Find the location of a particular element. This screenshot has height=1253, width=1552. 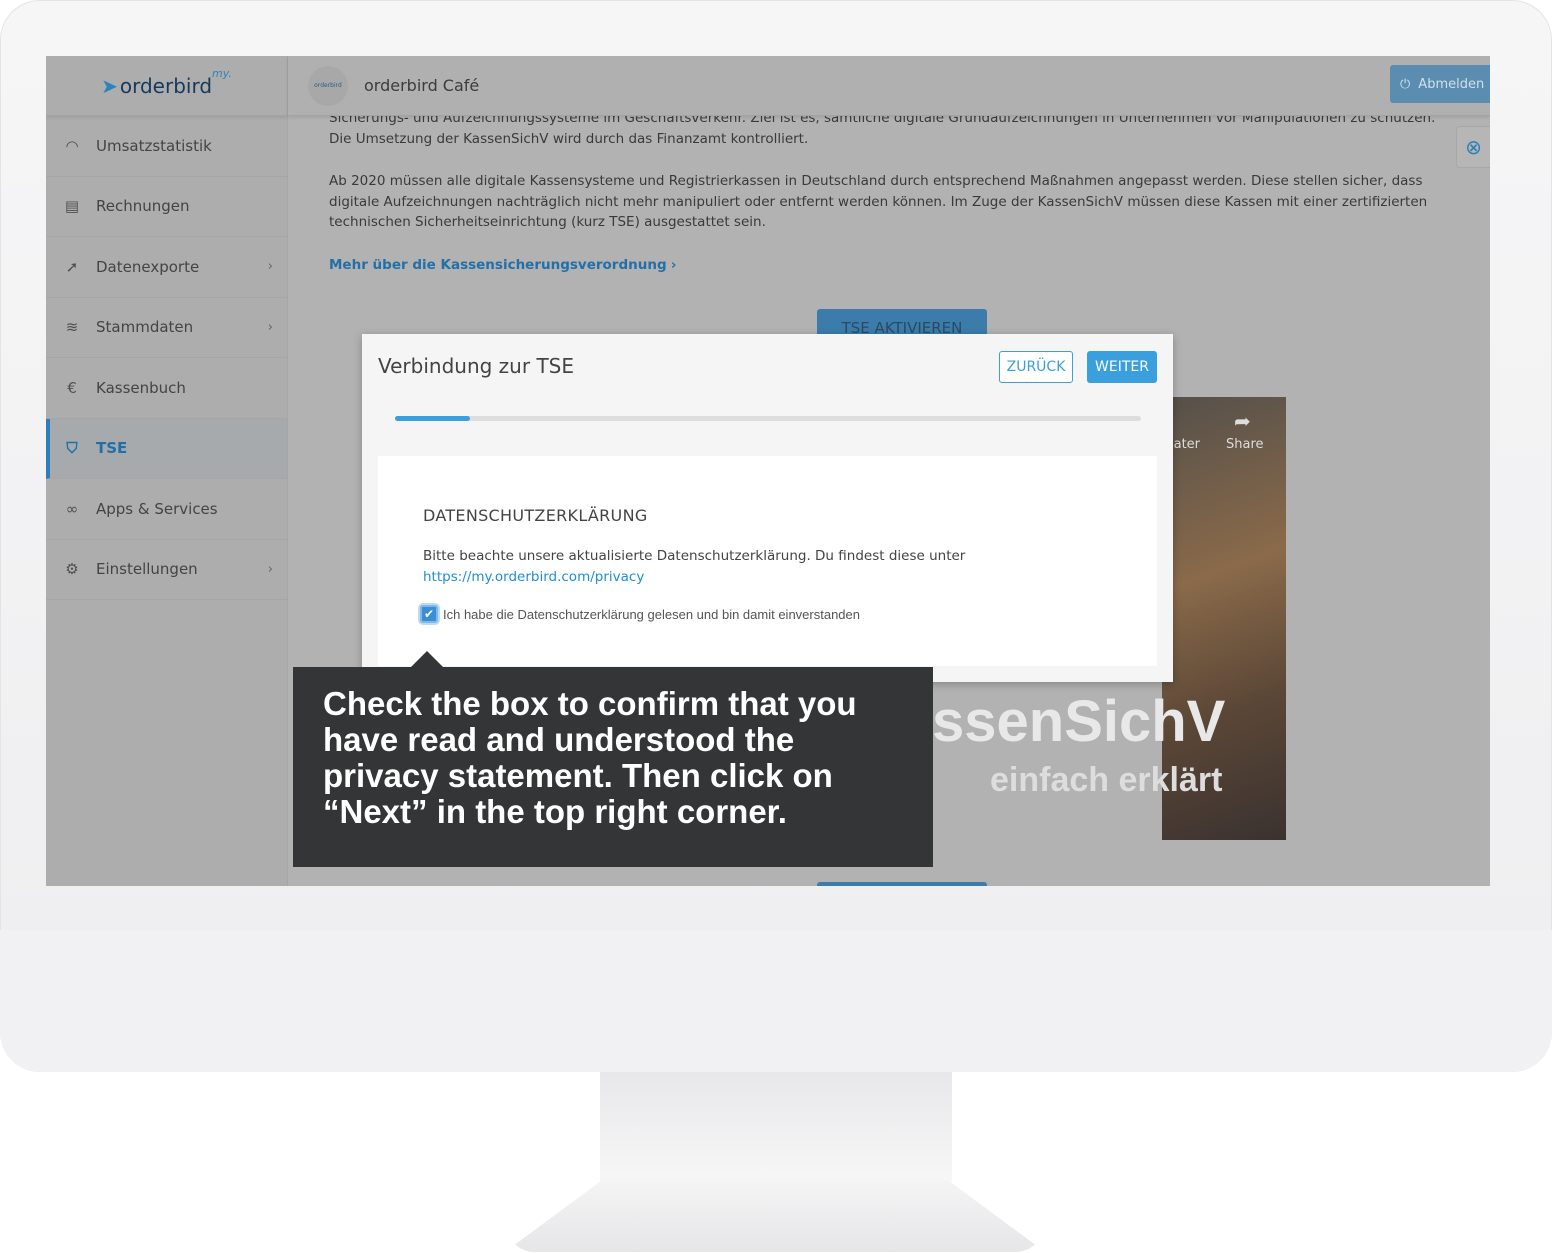

share-icon: ➦ is located at coordinates (1242, 421).